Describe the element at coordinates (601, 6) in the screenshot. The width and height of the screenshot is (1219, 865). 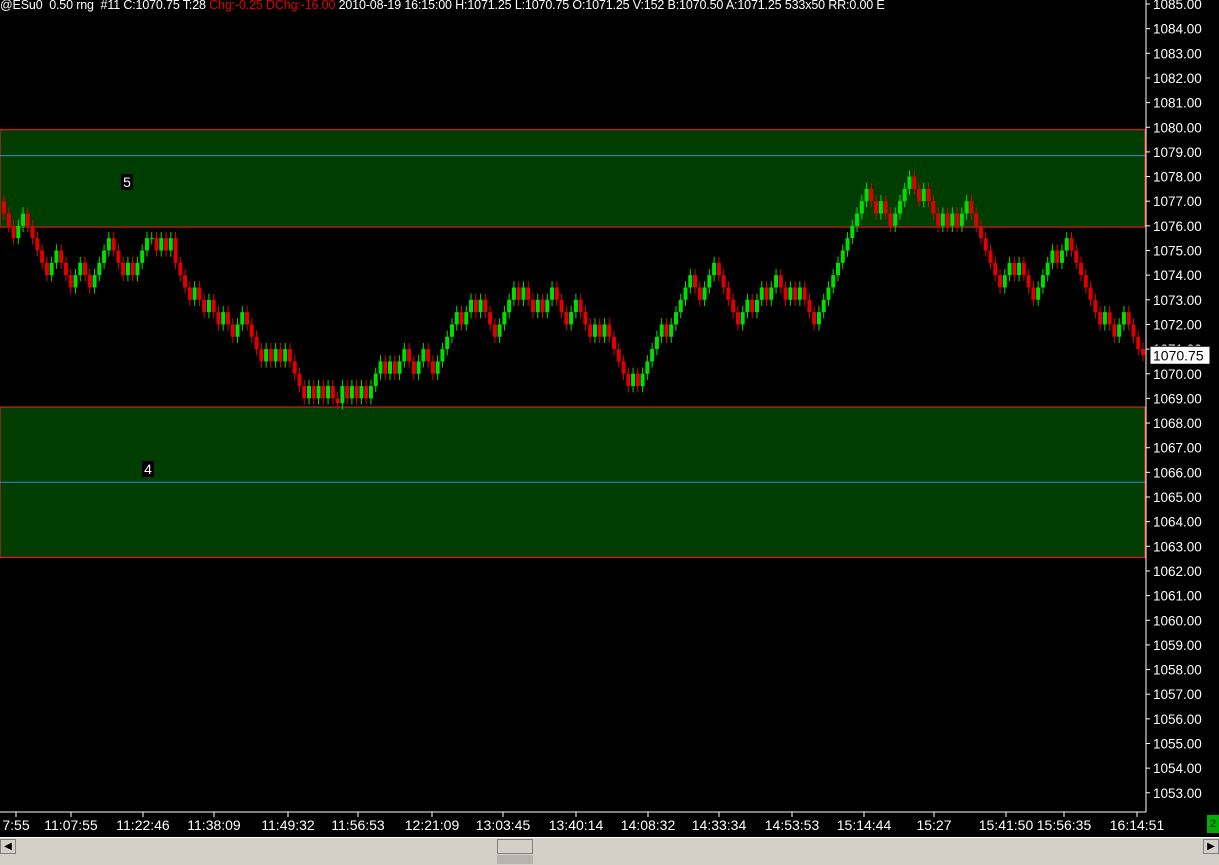
I see `open-value: O:1071.25` at that location.